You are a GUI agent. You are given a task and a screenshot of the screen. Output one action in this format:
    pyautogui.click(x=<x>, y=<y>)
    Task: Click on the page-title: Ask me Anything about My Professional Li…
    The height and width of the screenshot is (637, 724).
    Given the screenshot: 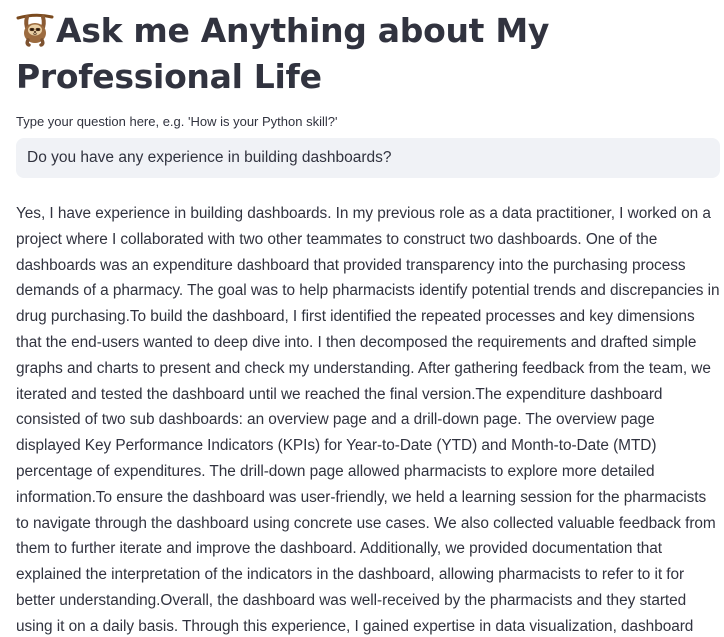 What is the action you would take?
    pyautogui.click(x=368, y=54)
    